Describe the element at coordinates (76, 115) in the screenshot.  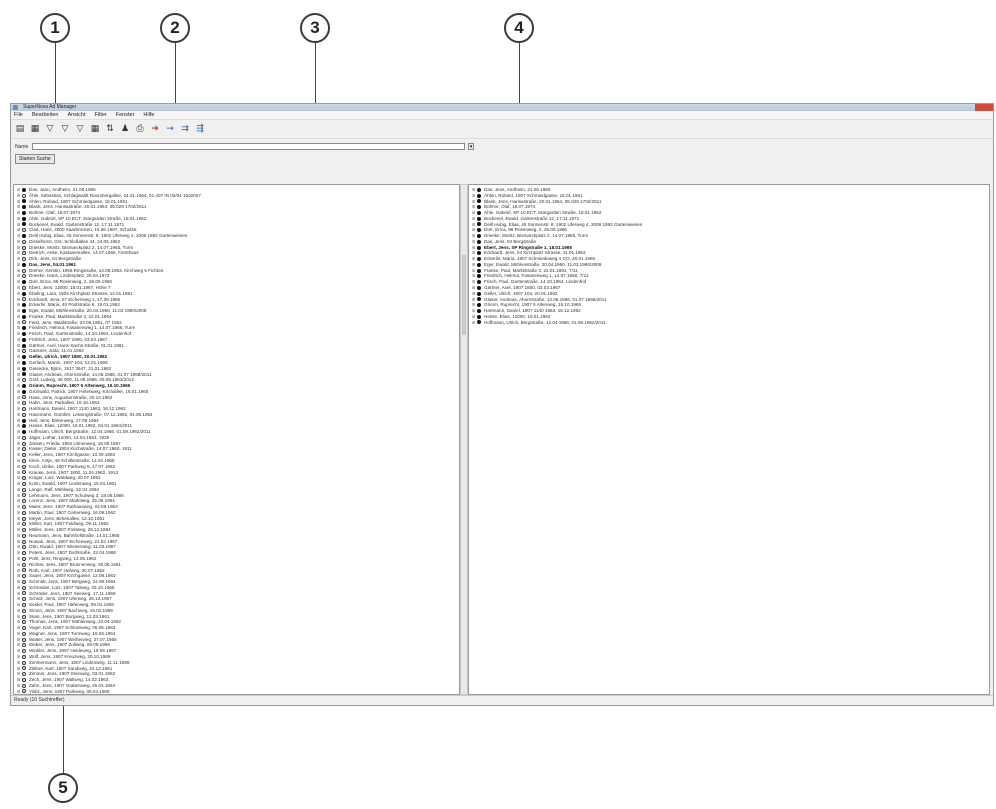
I see `menu-view: Ansicht` at that location.